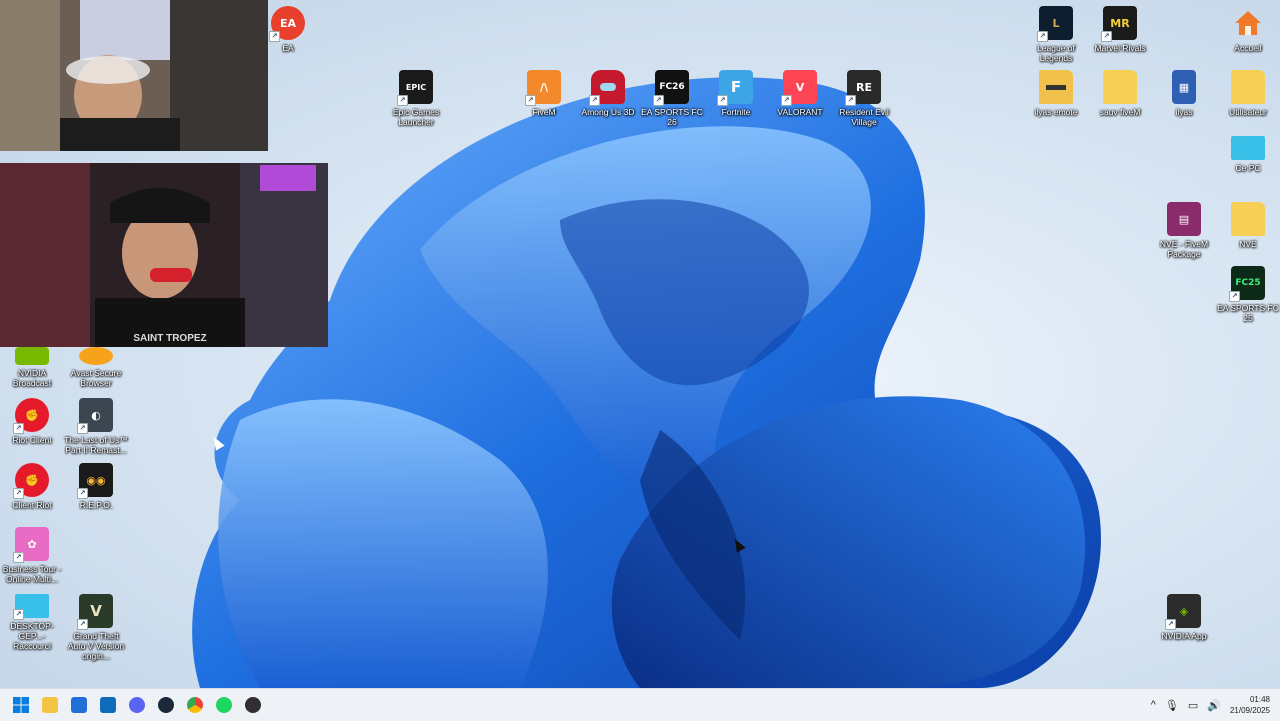 The width and height of the screenshot is (1280, 721). What do you see at coordinates (1248, 244) in the screenshot?
I see `desktop-icon-label: NVE` at bounding box center [1248, 244].